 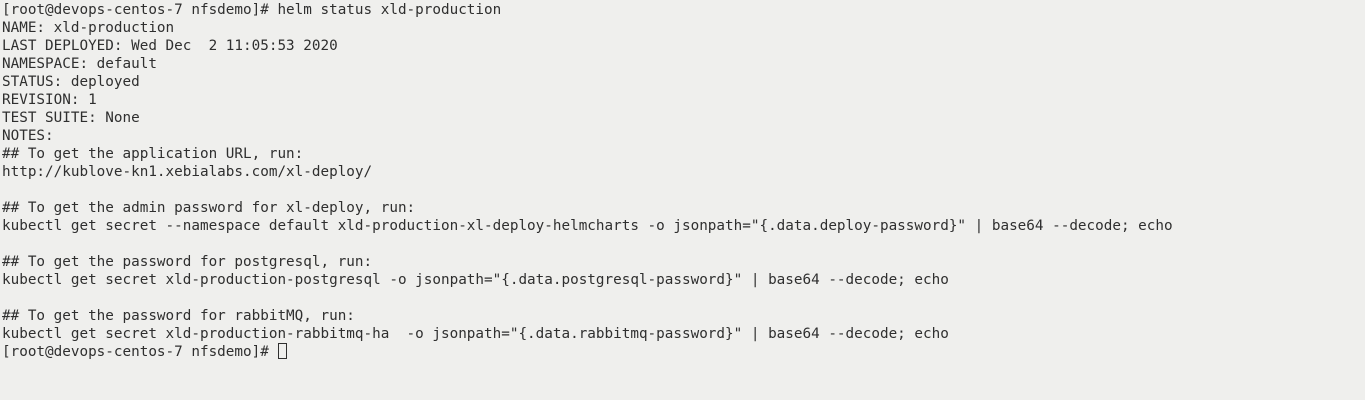 I want to click on shell-prompt: [root@devops-centos-7 nfsdemo]#, so click(x=140, y=352).